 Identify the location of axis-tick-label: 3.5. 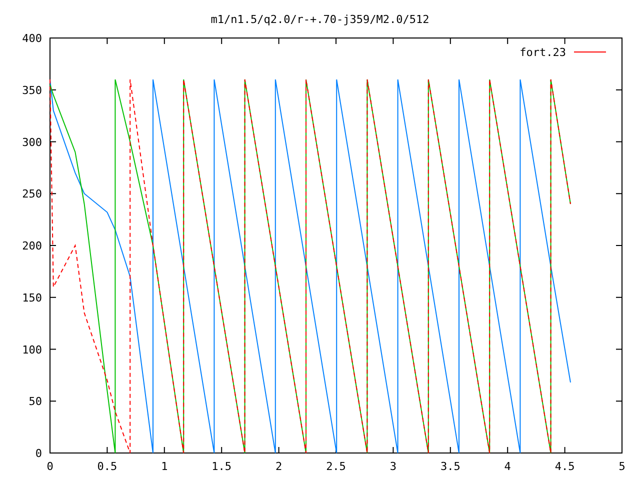
(450, 466).